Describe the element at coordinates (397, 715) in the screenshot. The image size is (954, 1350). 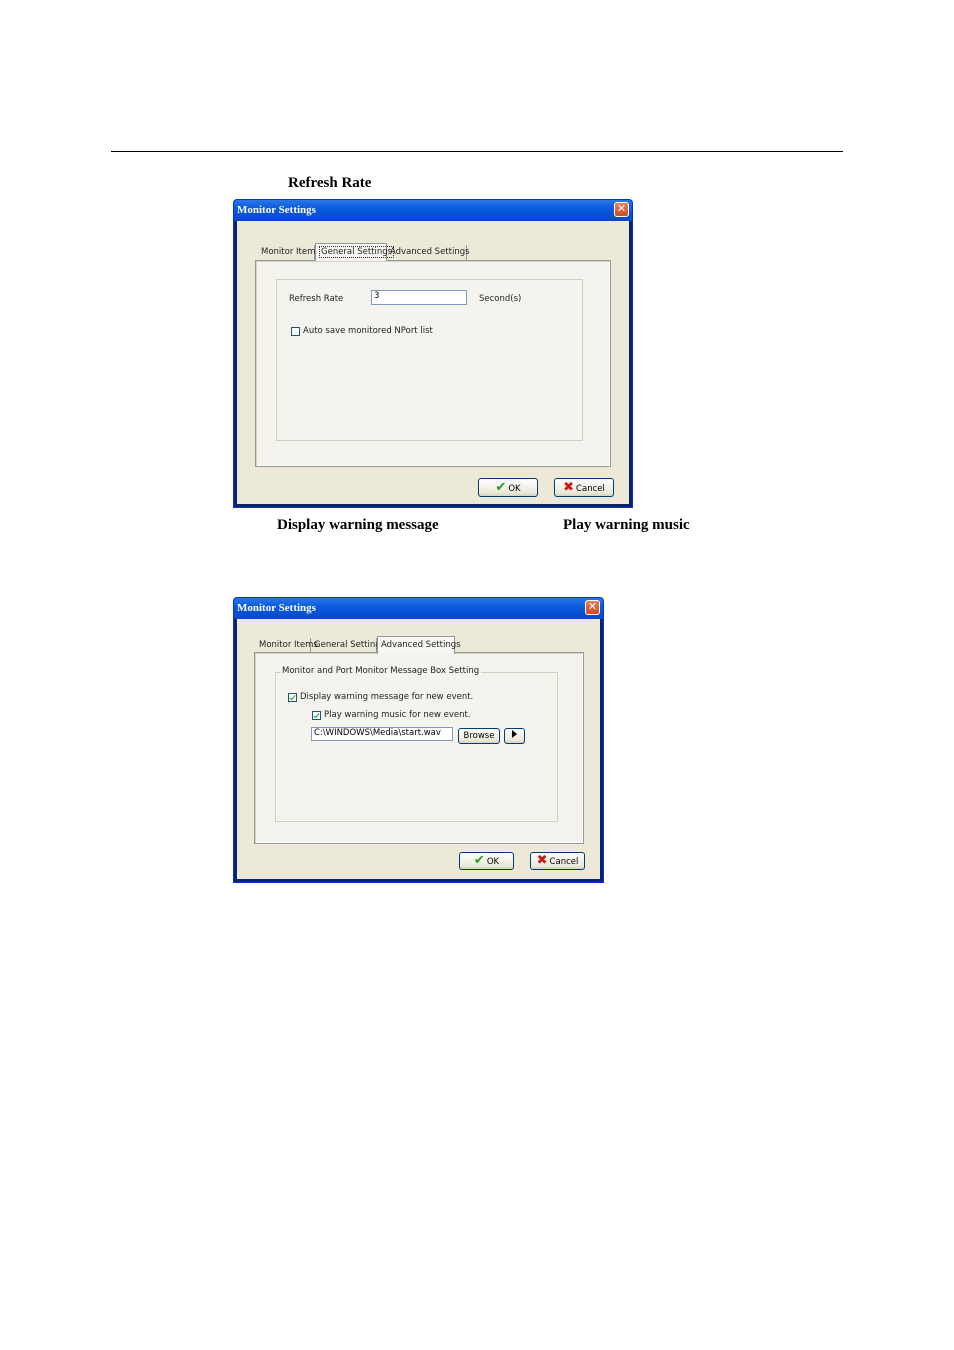
I see `play-music-label: Play warning music for new event.` at that location.